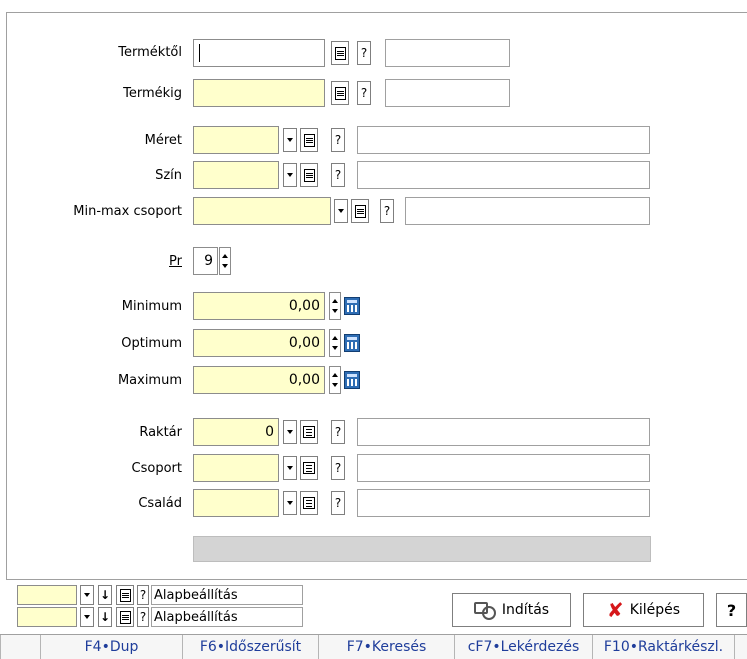 The image size is (747, 659). What do you see at coordinates (259, 380) in the screenshot?
I see `maximum-input: 0,00` at bounding box center [259, 380].